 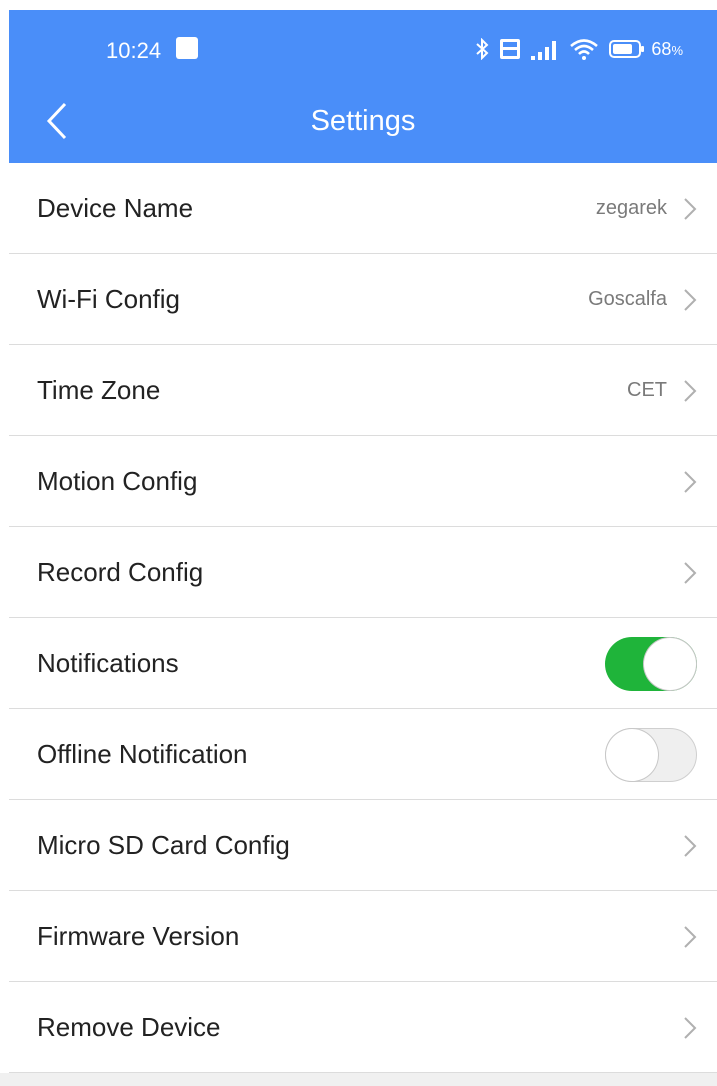 What do you see at coordinates (363, 572) in the screenshot?
I see `settings-row-record-config: Record Config` at bounding box center [363, 572].